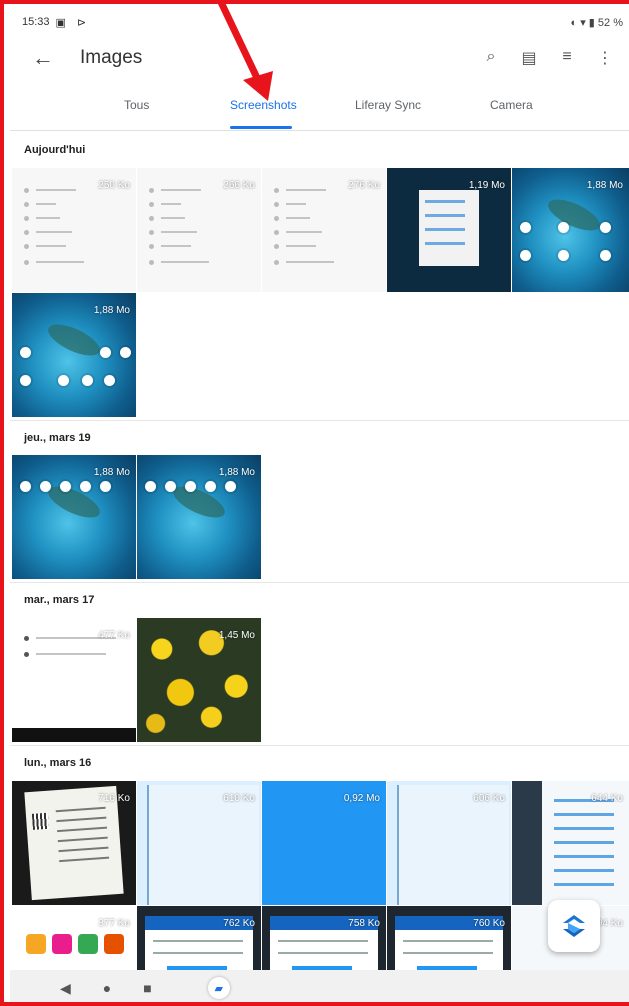 Image resolution: width=629 pixels, height=1006 pixels. Describe the element at coordinates (239, 798) in the screenshot. I see `file-size: 610 Ko` at that location.